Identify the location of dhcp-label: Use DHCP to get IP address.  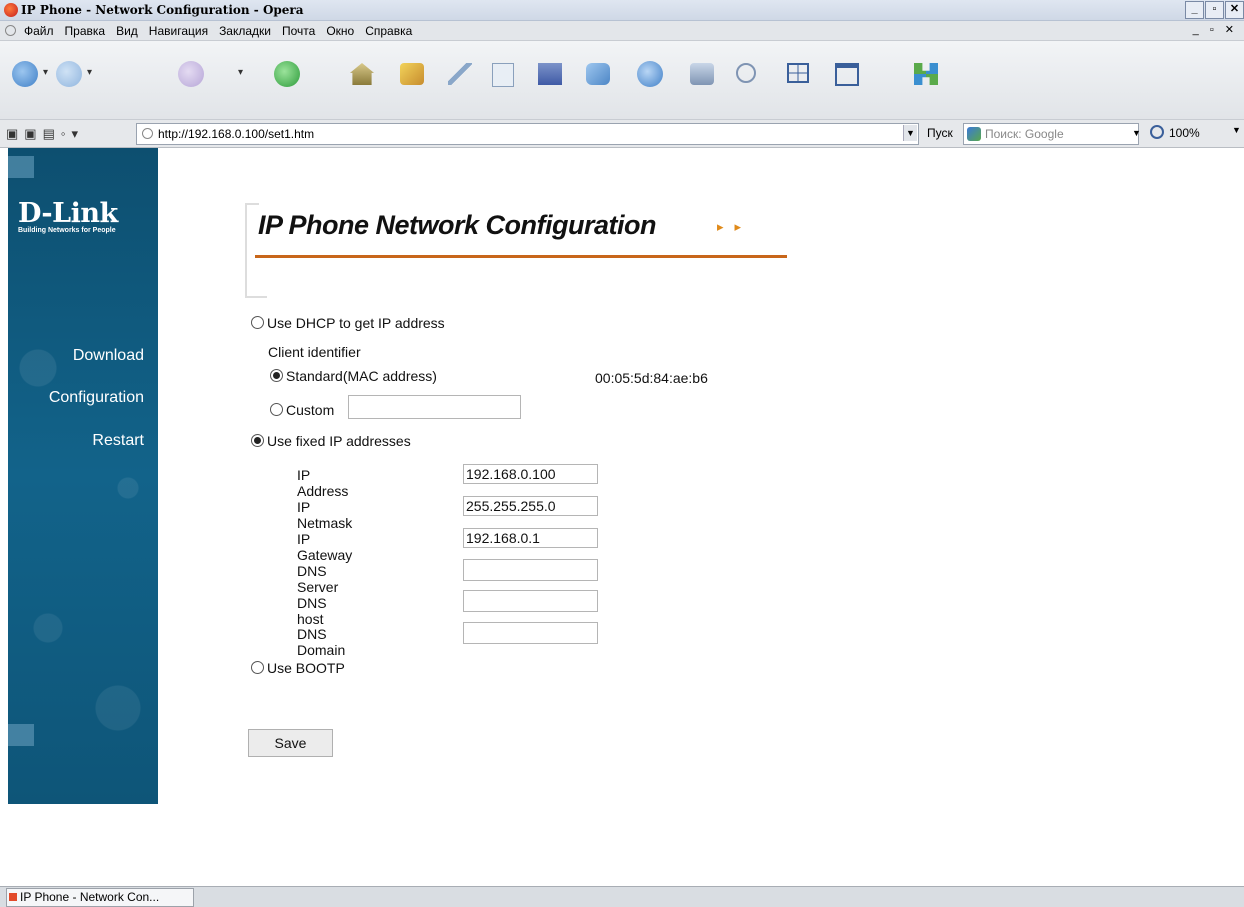
(356, 323).